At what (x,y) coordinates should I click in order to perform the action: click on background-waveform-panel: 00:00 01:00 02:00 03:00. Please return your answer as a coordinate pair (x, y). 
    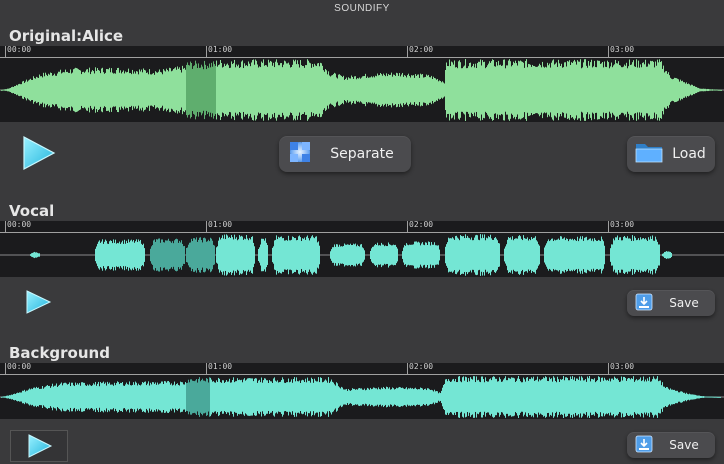
    Looking at the image, I should click on (362, 390).